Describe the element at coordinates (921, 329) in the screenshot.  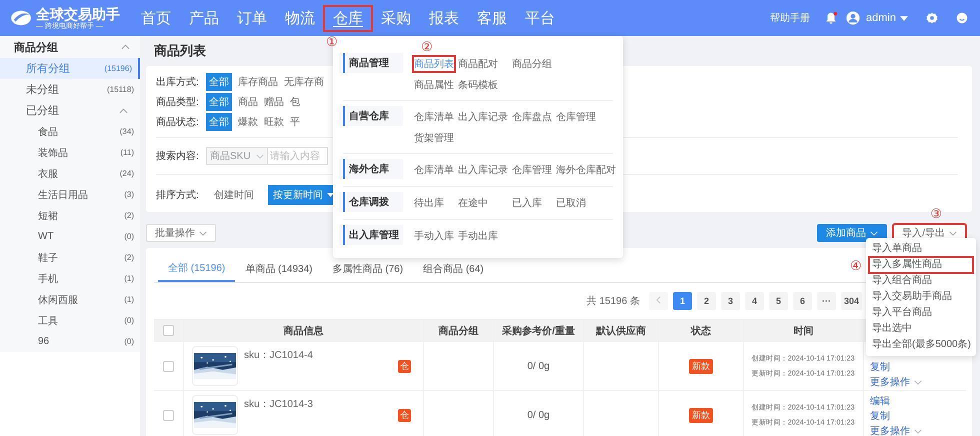
I see `menu-item: 导出选中` at that location.